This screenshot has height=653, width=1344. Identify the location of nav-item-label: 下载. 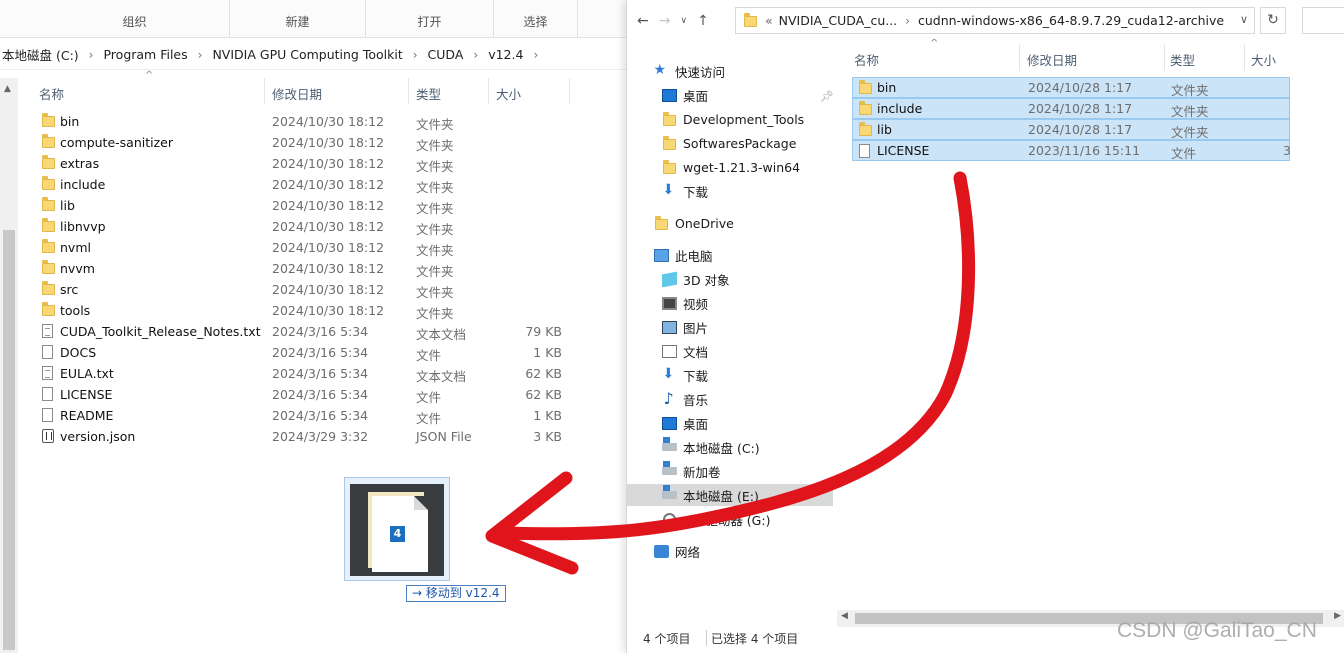
(696, 376).